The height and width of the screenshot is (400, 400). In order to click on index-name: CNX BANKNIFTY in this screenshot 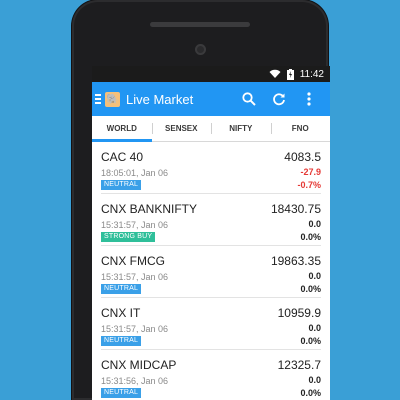, I will do `click(149, 209)`.